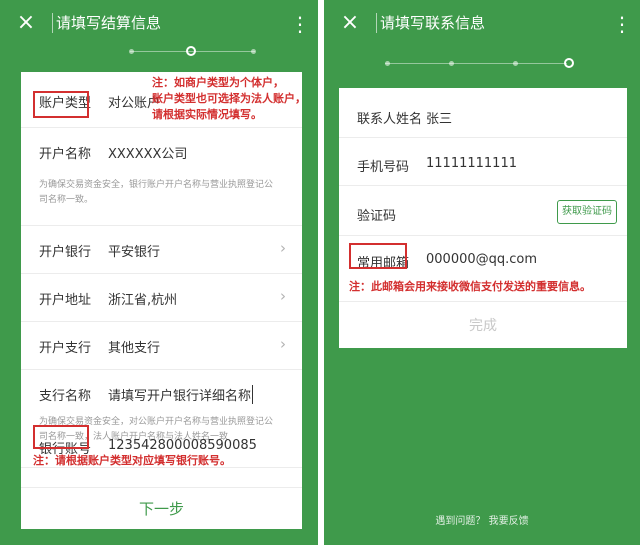 This screenshot has height=545, width=640. What do you see at coordinates (148, 154) in the screenshot?
I see `account-name-value: XXXXXX公司` at bounding box center [148, 154].